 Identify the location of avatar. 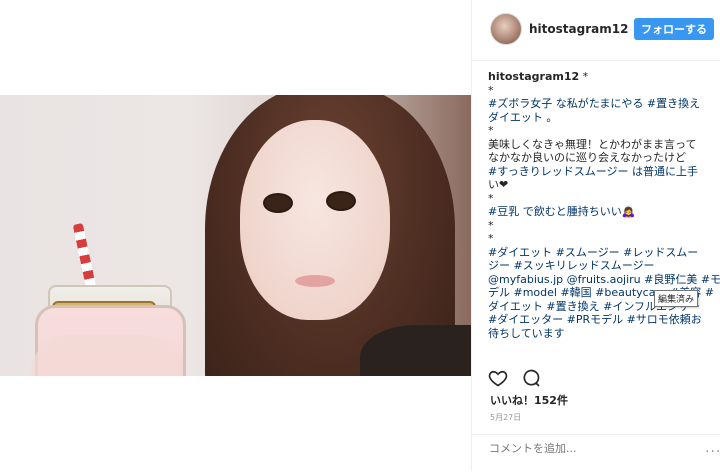
(506, 29).